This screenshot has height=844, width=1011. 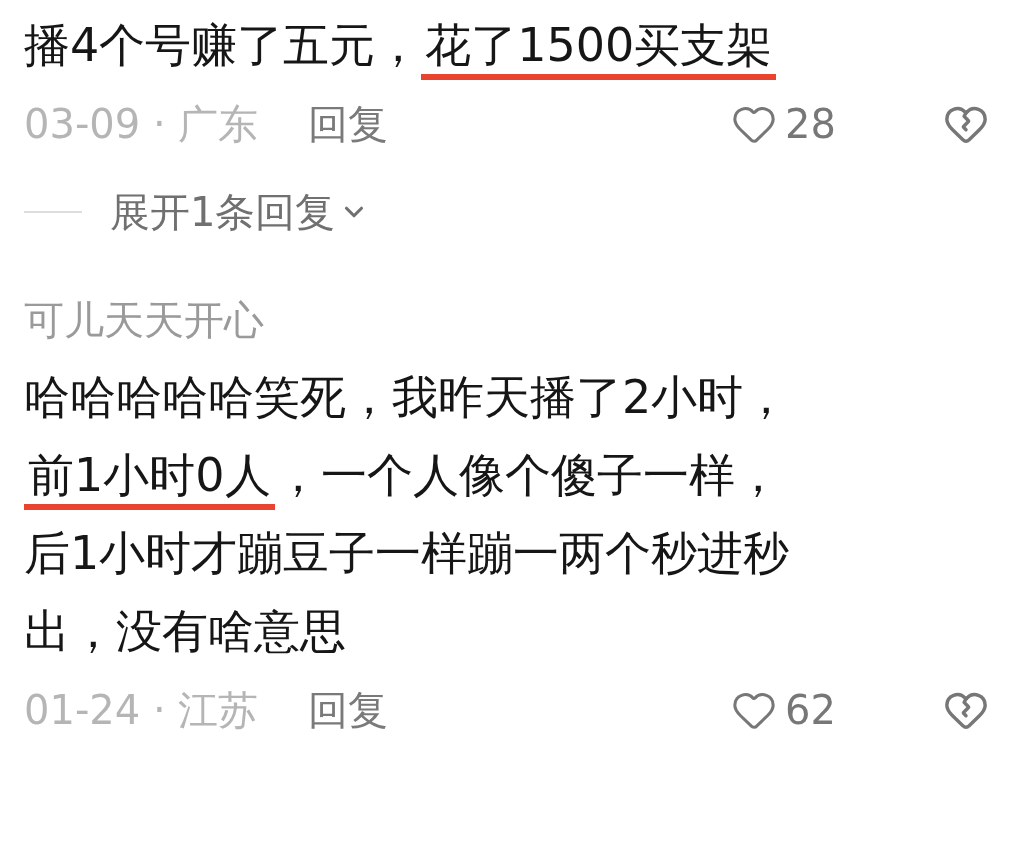 What do you see at coordinates (811, 710) in the screenshot?
I see `like-count: 62` at bounding box center [811, 710].